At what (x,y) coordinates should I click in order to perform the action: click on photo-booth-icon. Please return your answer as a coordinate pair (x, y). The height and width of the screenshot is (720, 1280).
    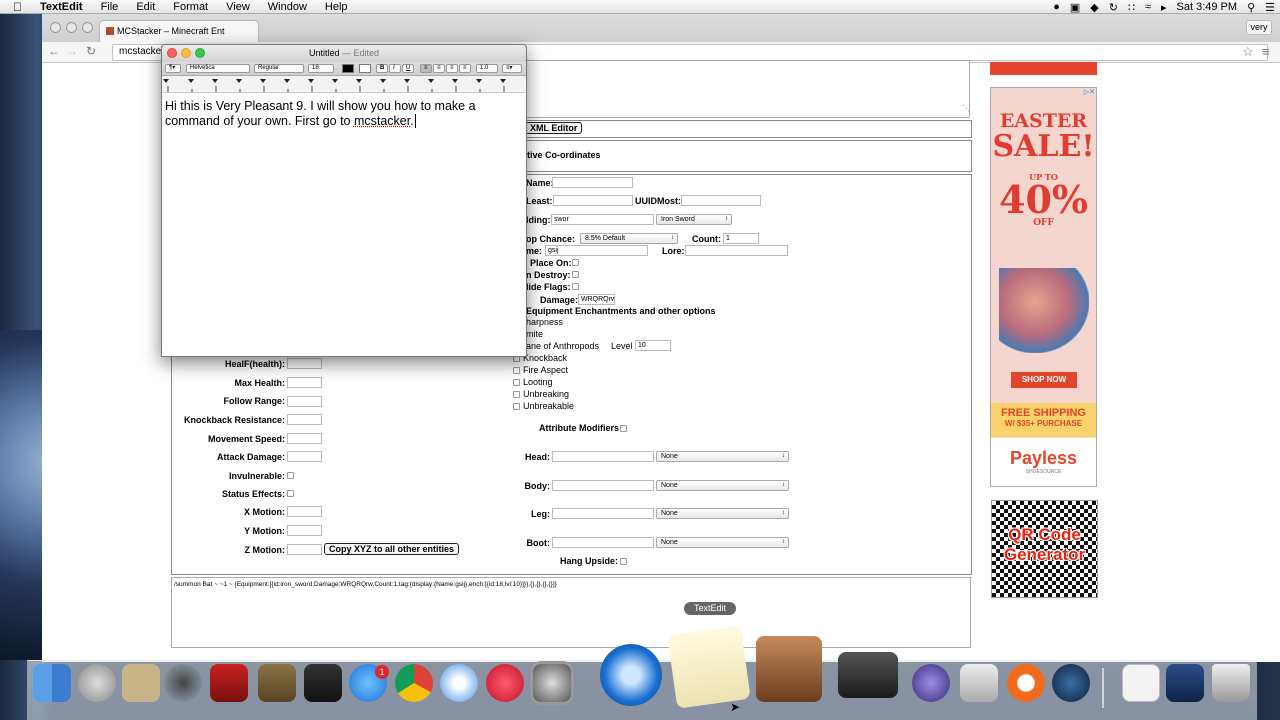
    Looking at the image, I should click on (229, 683).